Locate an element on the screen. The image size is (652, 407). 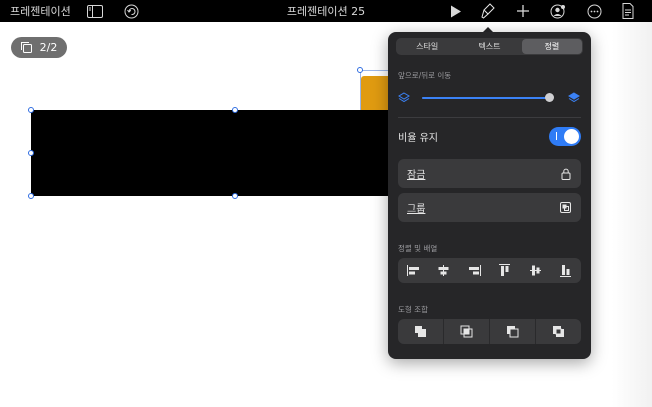
align-right-icon is located at coordinates (474, 270).